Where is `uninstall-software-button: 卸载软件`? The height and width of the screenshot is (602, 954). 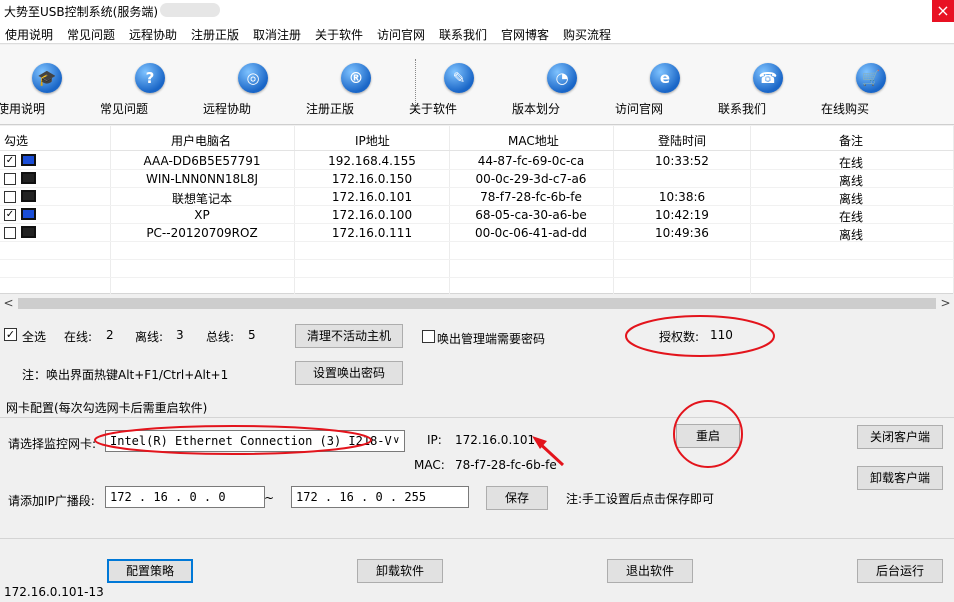
uninstall-software-button: 卸载软件 is located at coordinates (400, 571).